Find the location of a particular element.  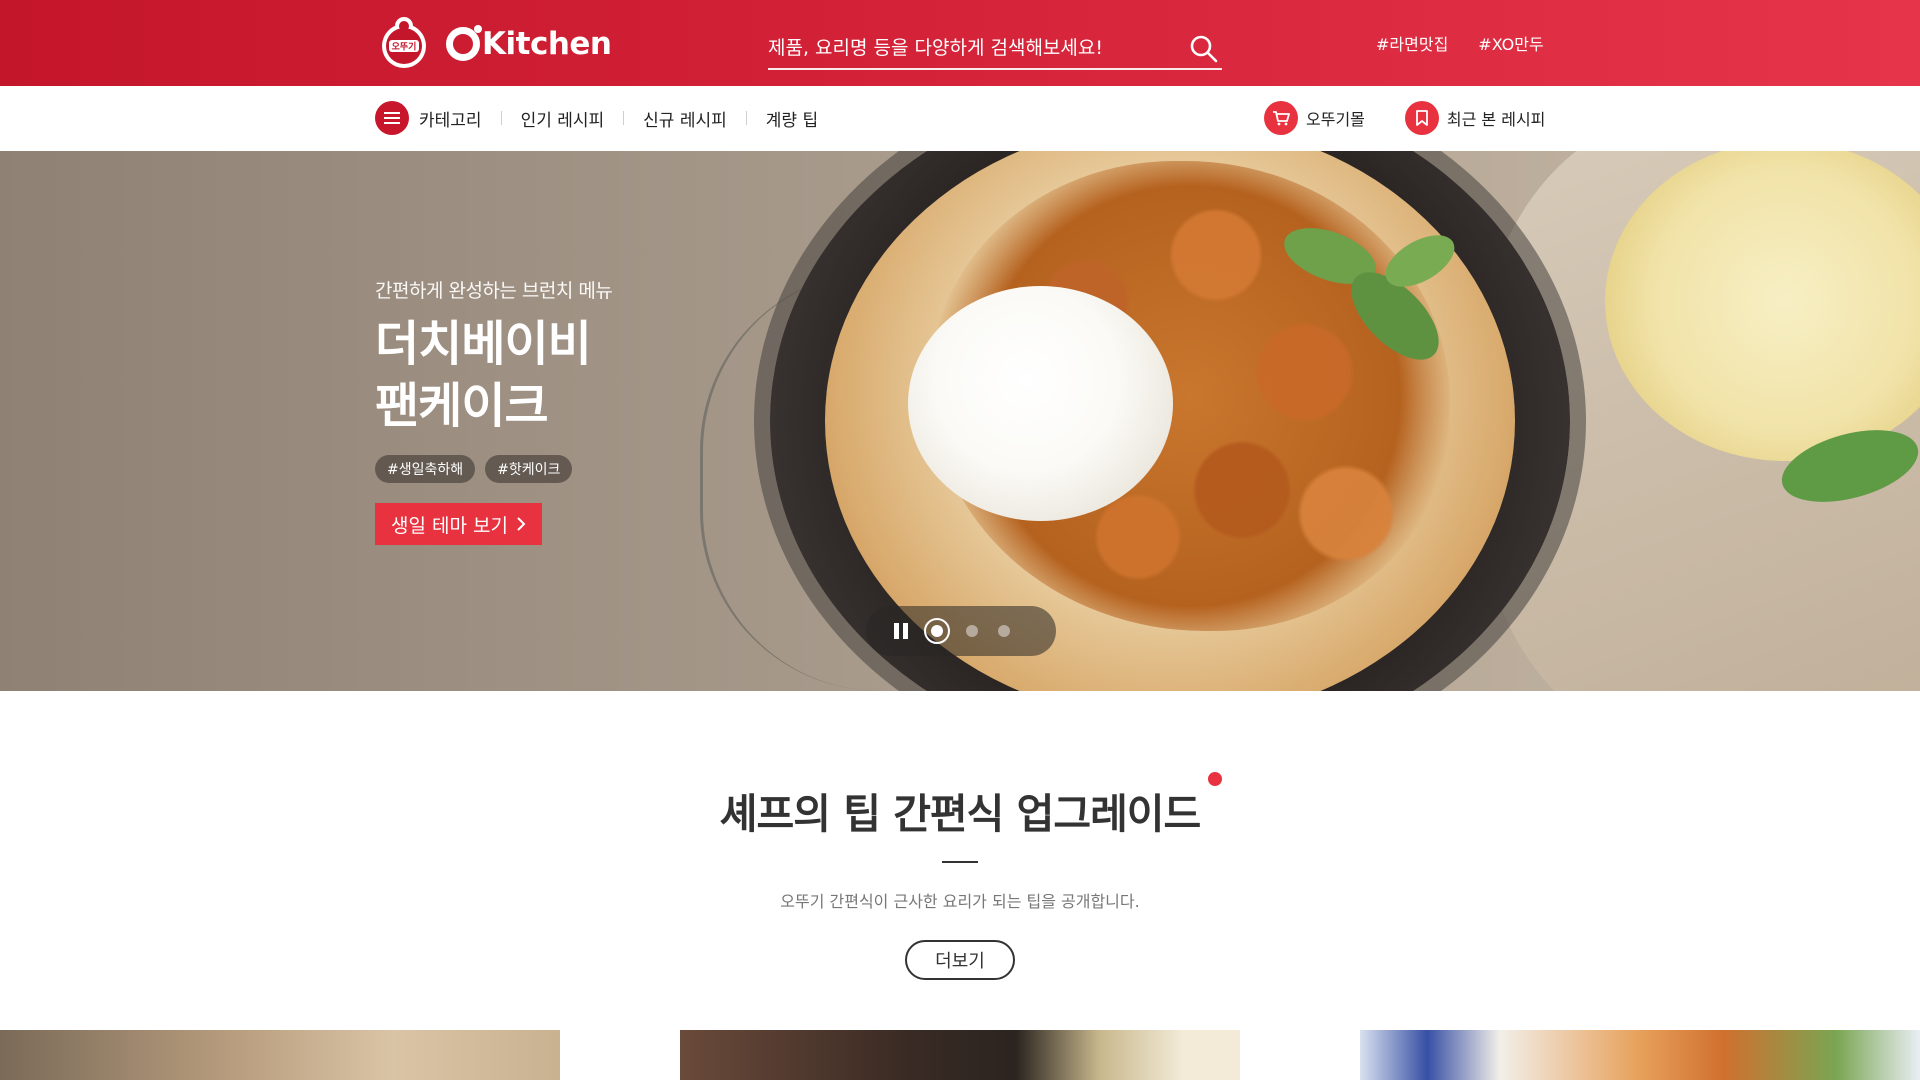

section-title: 셰프의 팁 간편식 업그레이드 is located at coordinates (960, 814).